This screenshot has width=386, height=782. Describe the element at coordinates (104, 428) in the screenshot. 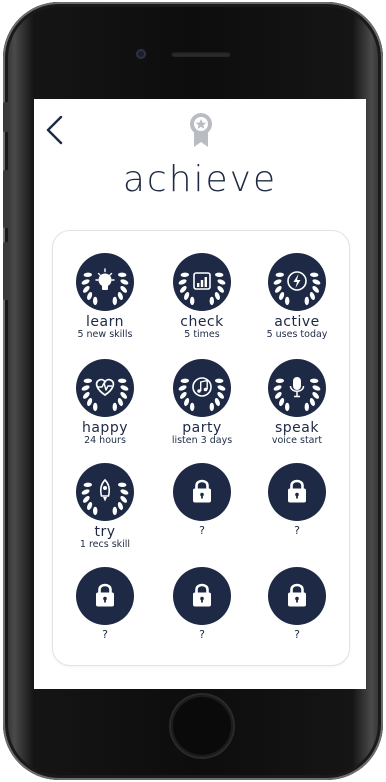

I see `badge-name: happy` at that location.